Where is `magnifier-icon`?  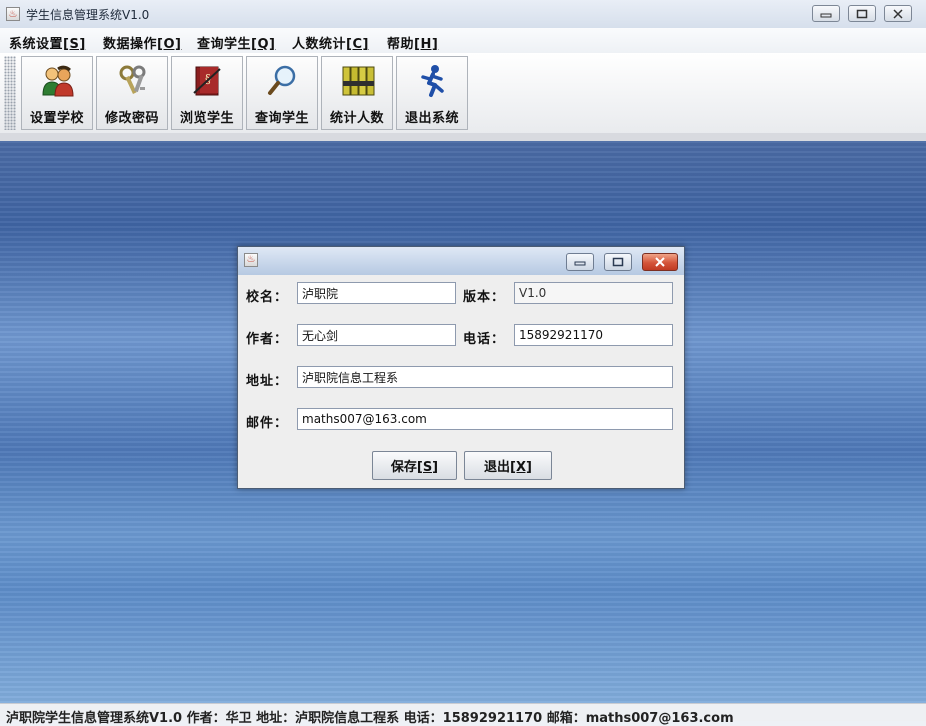 magnifier-icon is located at coordinates (282, 80).